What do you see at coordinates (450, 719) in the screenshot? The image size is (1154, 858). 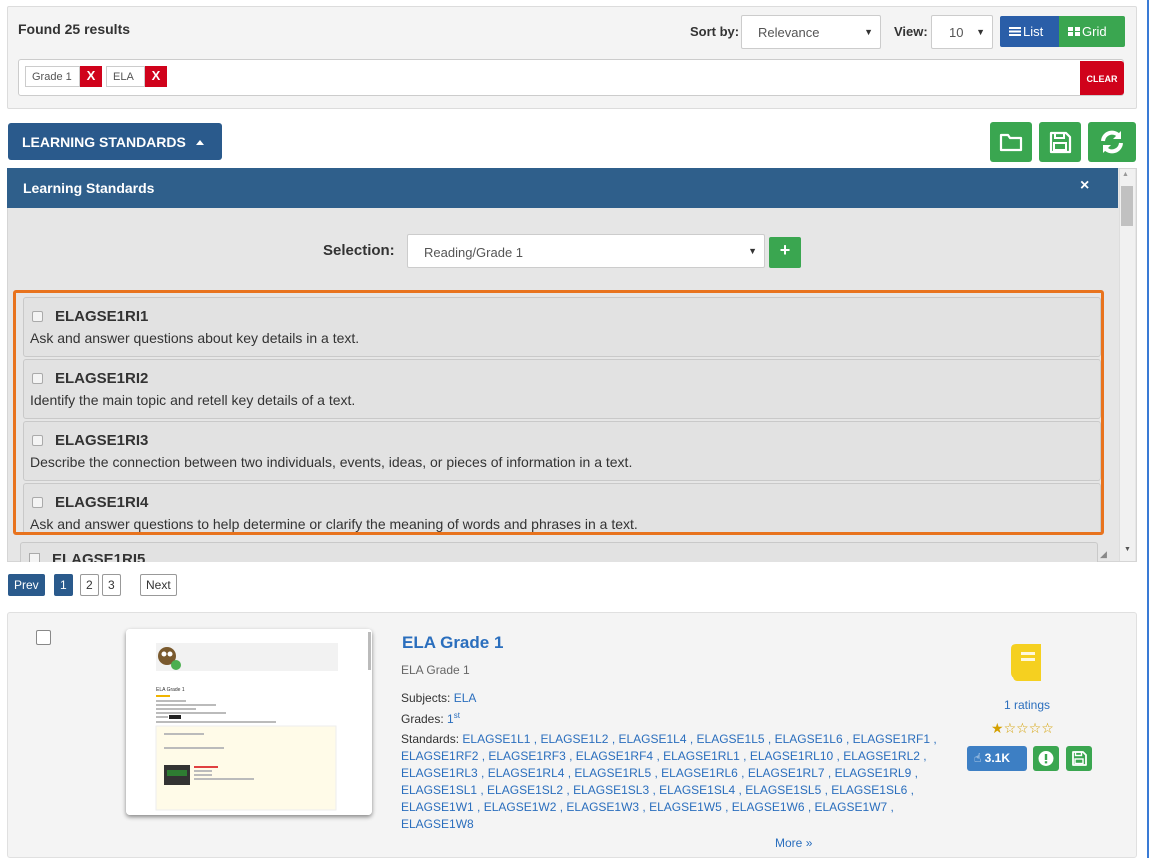 I see `grades-value: 1` at bounding box center [450, 719].